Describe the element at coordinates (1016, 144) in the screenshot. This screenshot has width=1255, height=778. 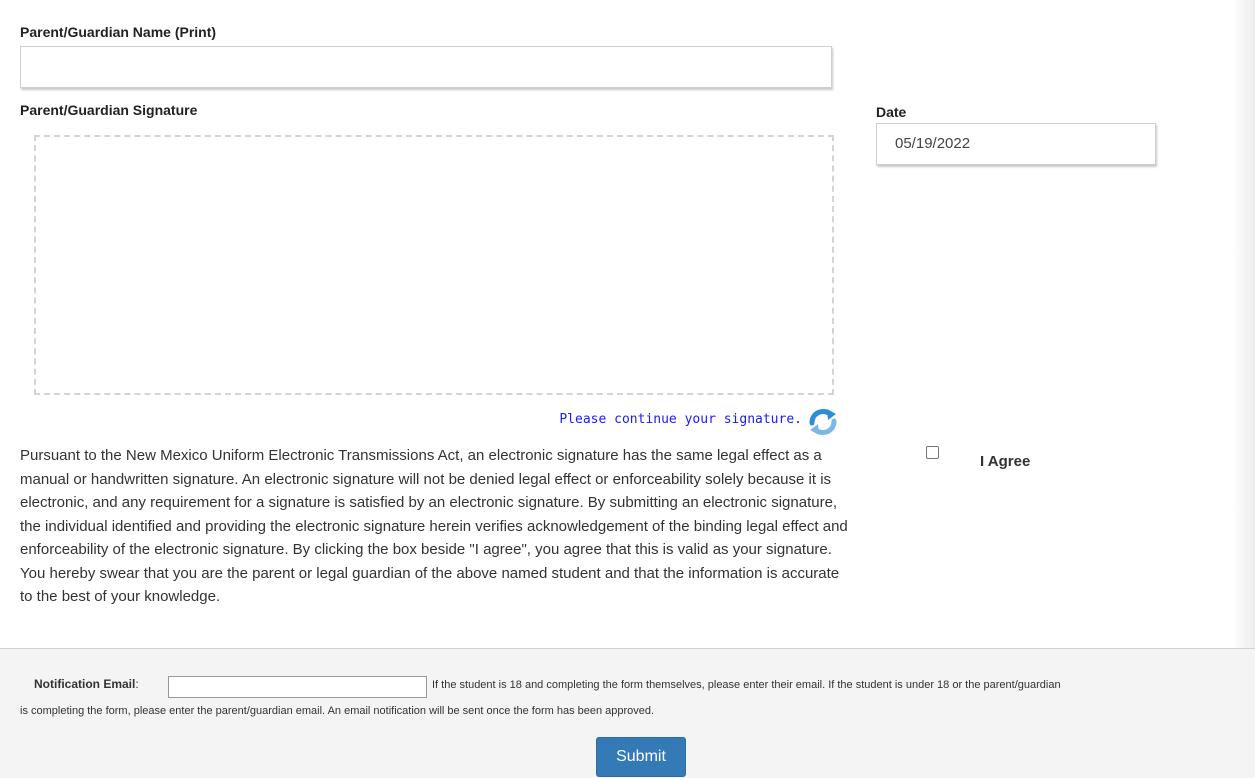
I see `date-input` at that location.